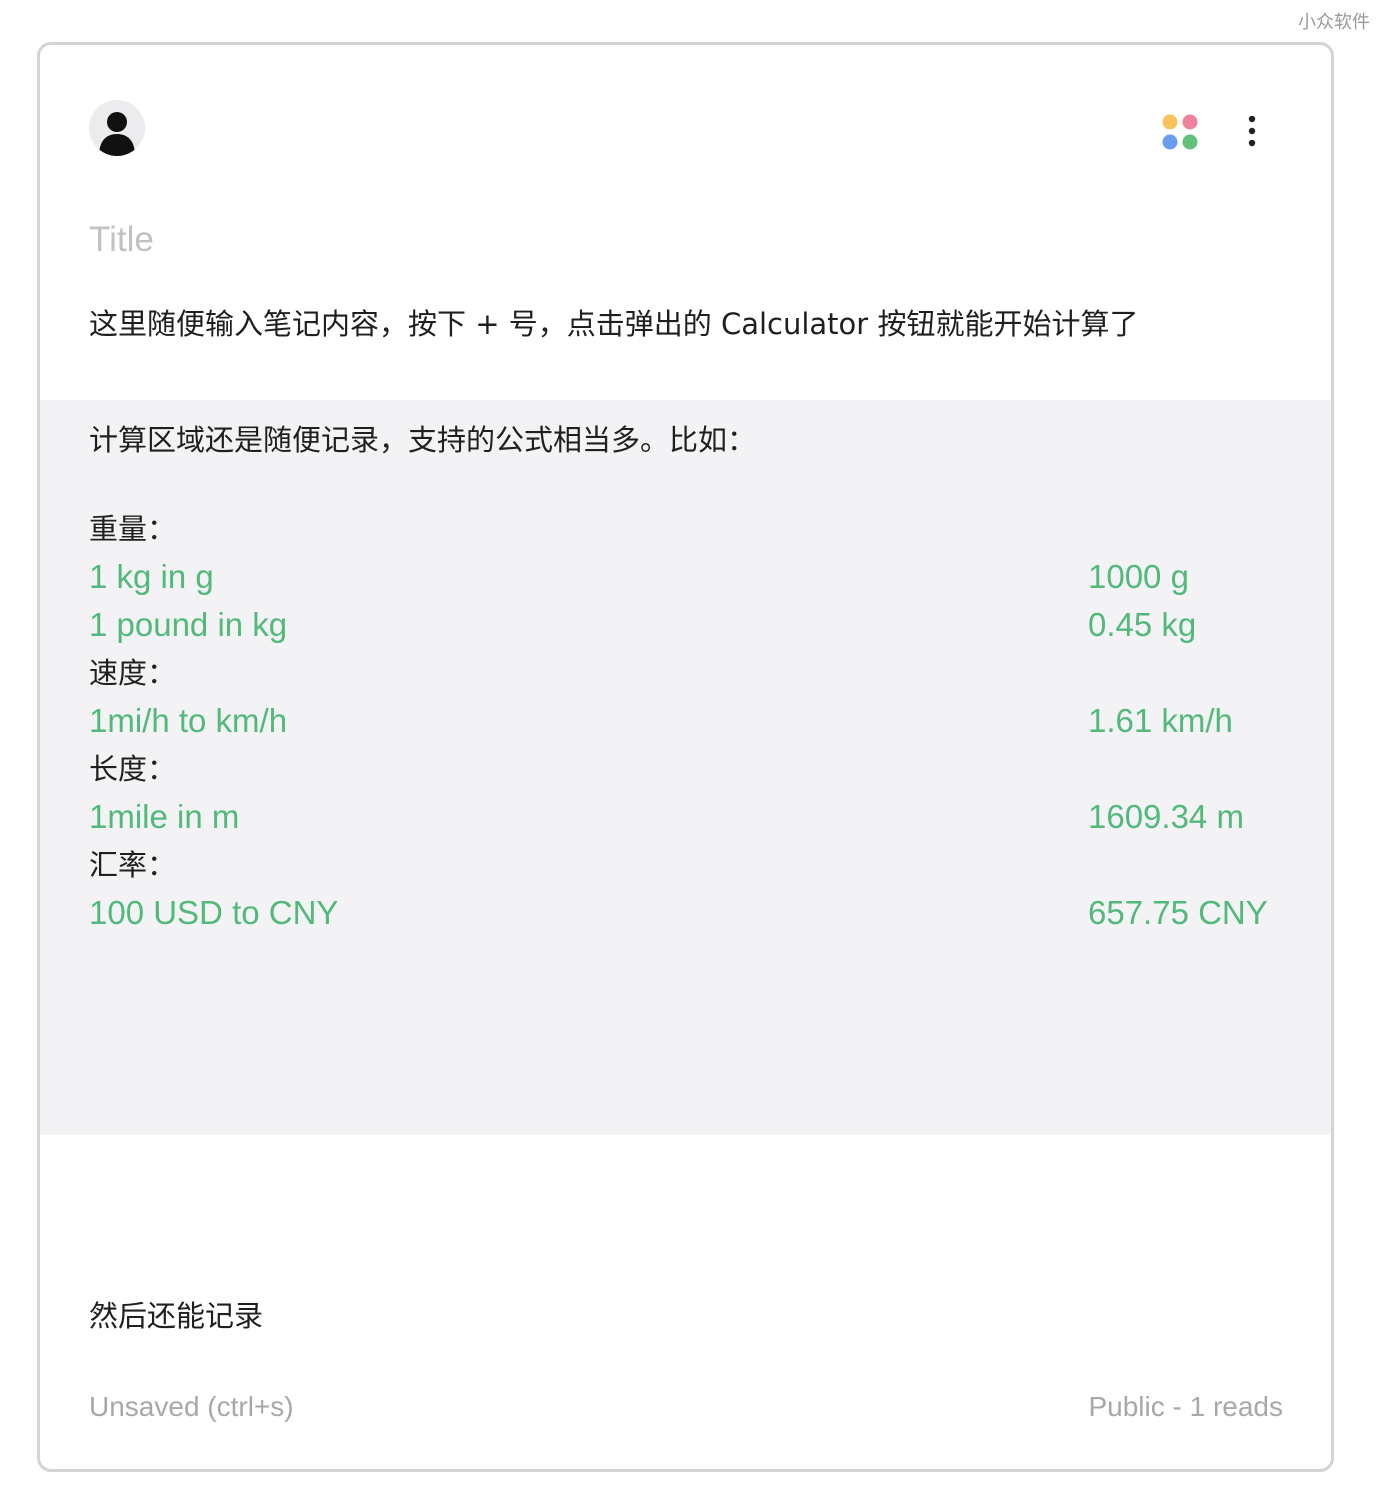 This screenshot has height=1510, width=1382. I want to click on calculator-result: 657.75 CNY, so click(1178, 912).